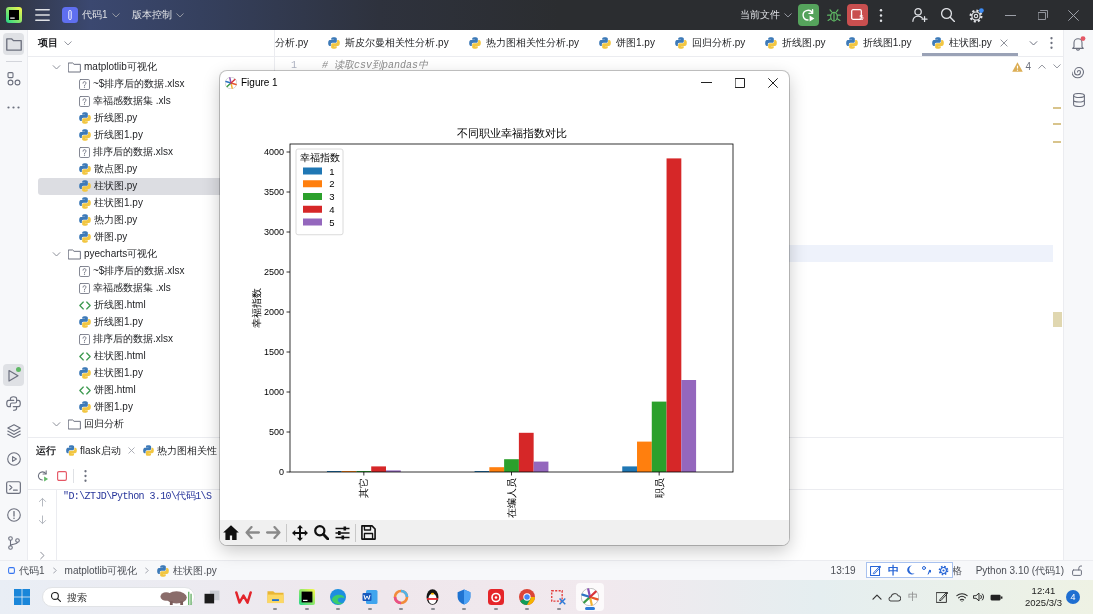 The width and height of the screenshot is (1093, 614). What do you see at coordinates (659, 488) in the screenshot?
I see `x-tick-label: 职员` at bounding box center [659, 488].